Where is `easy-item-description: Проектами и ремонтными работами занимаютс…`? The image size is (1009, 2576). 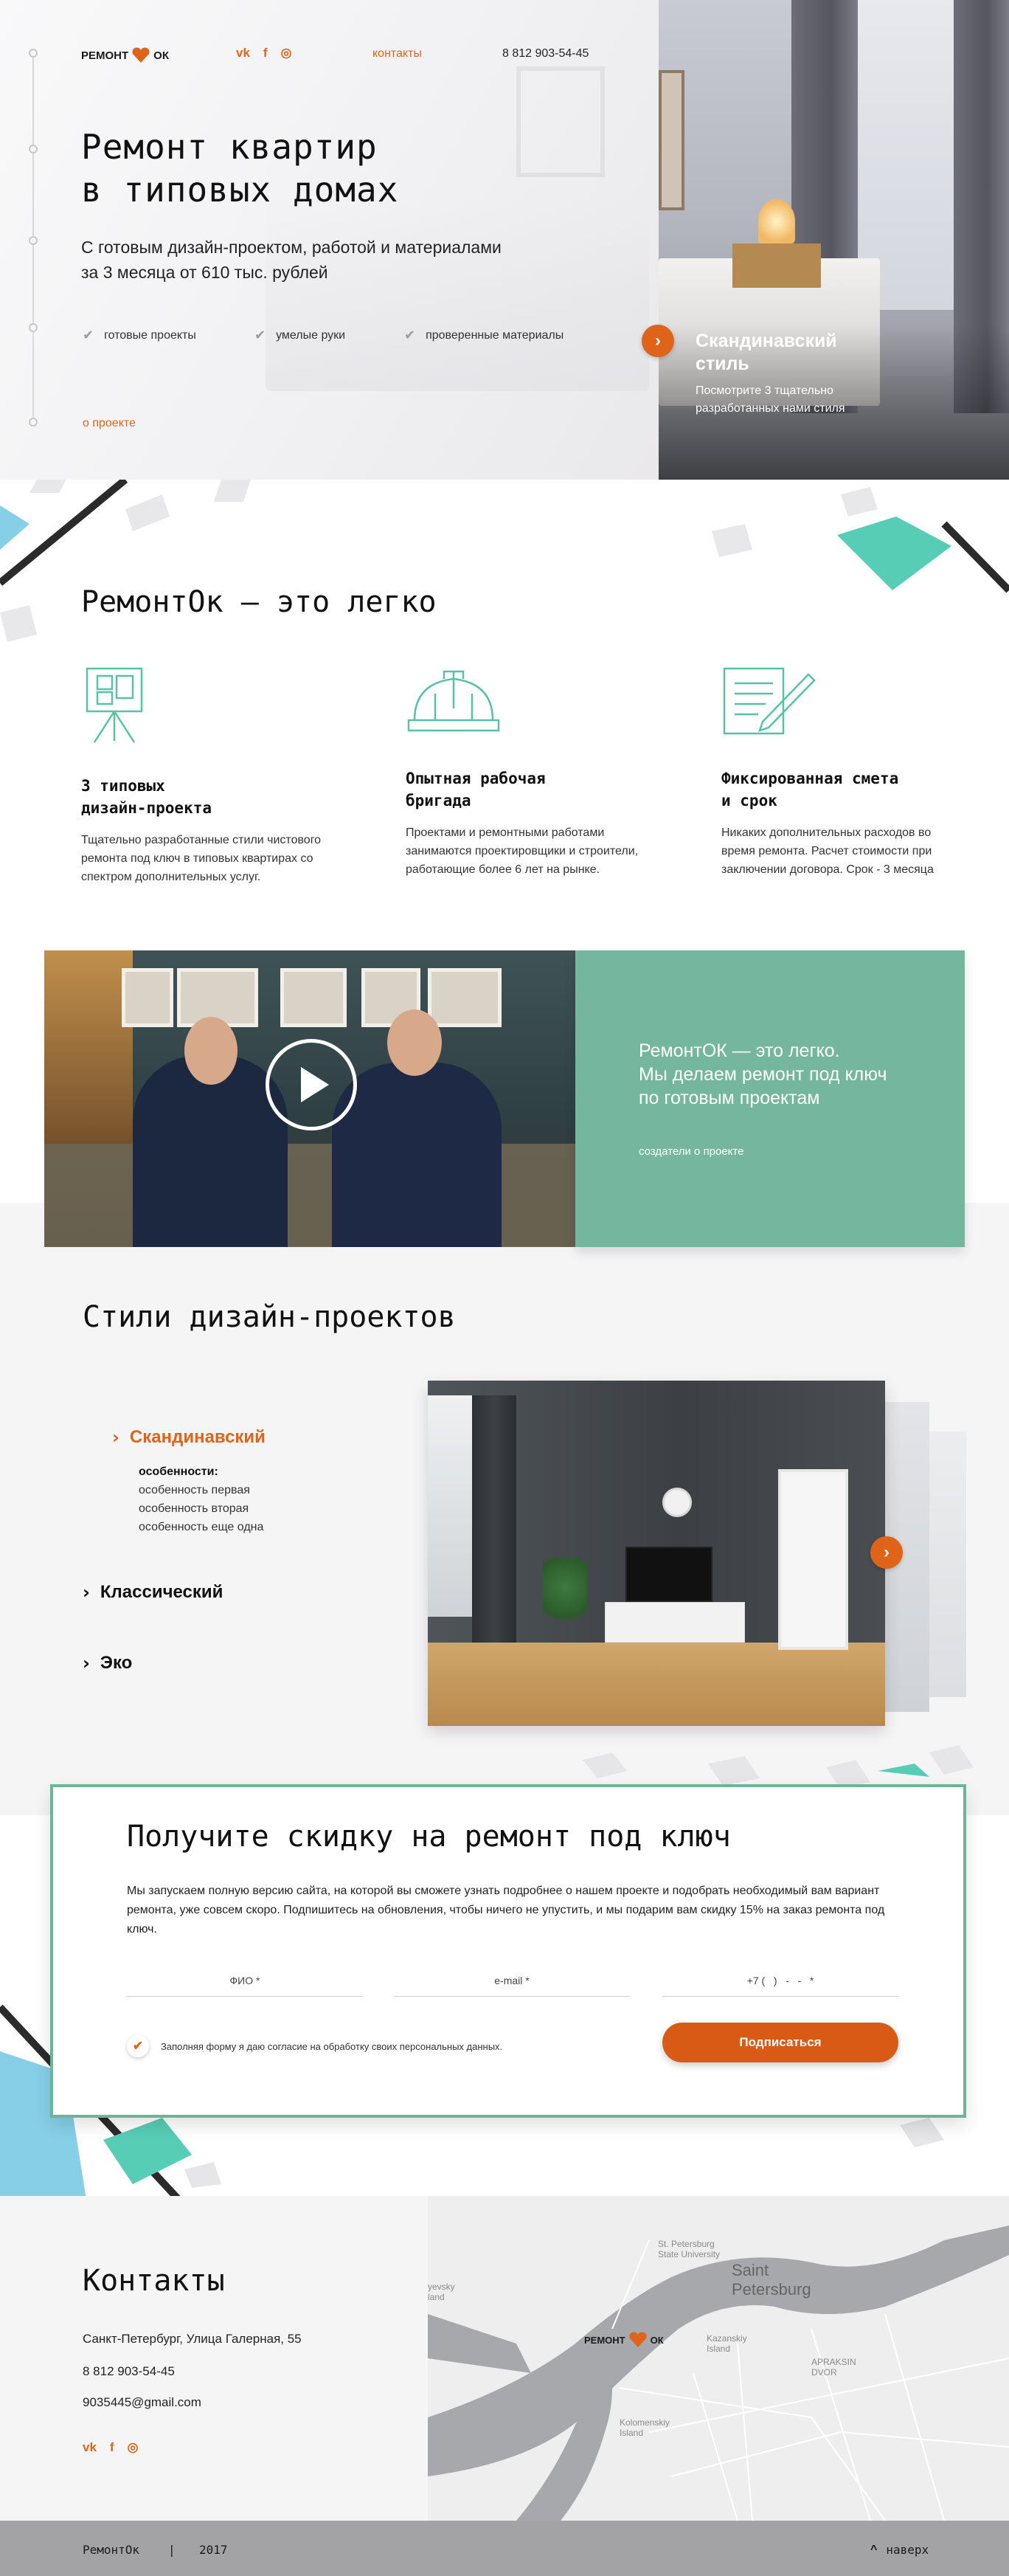
easy-item-description: Проектами и ремонтными работами занимаютс… is located at coordinates (522, 851).